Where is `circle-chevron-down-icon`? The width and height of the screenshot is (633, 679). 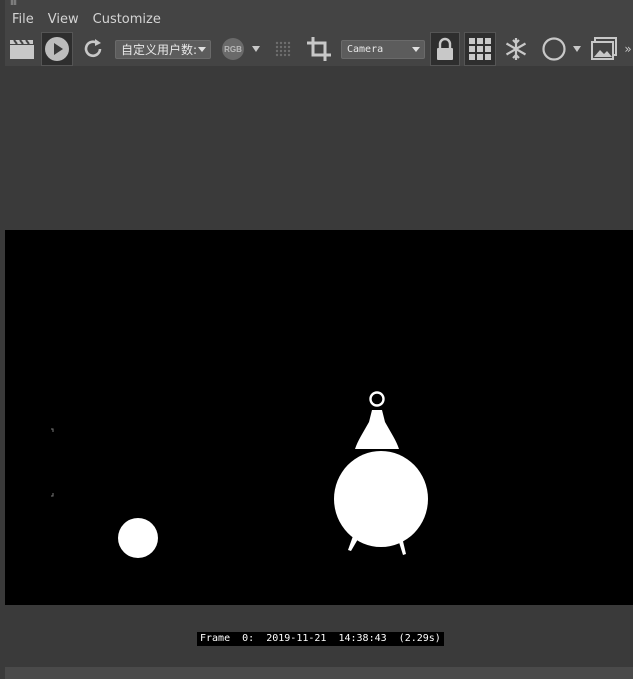 circle-chevron-down-icon is located at coordinates (577, 49).